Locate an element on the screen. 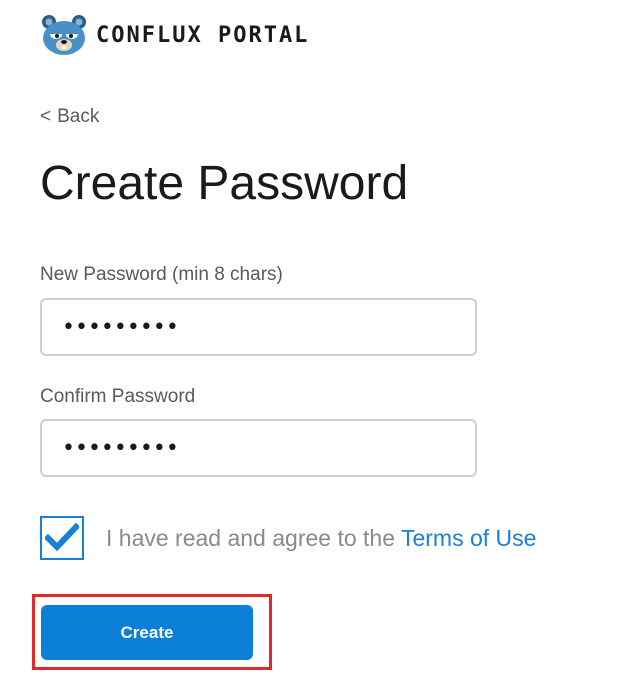 The image size is (631, 692). back-link: < Back is located at coordinates (69, 117).